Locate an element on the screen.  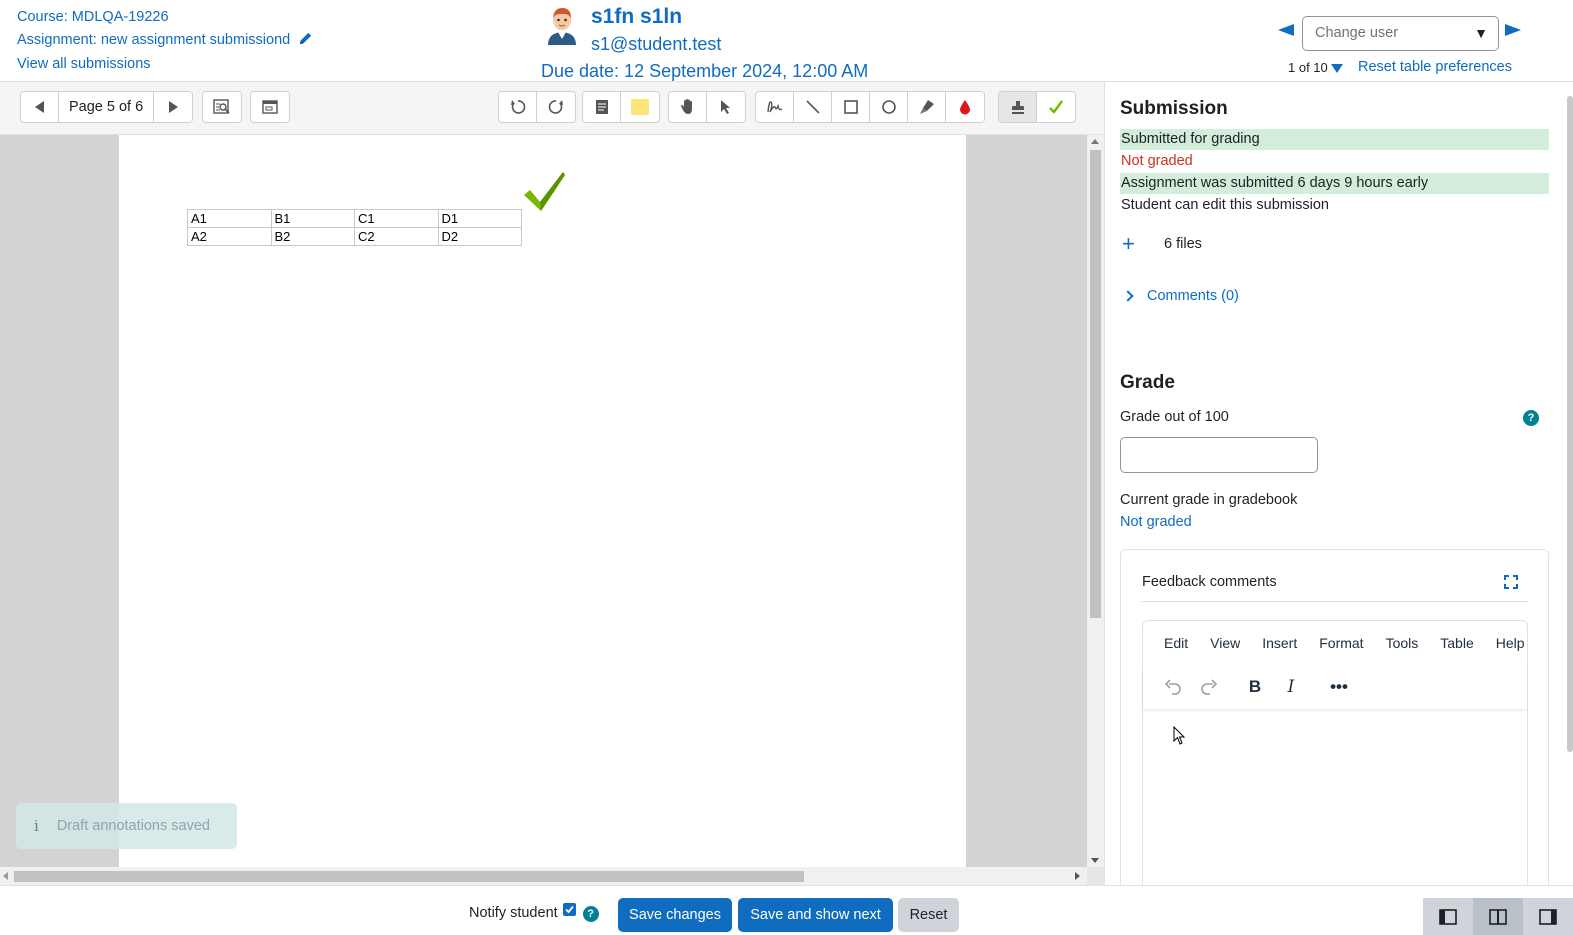
annotation-color-icon is located at coordinates (965, 107).